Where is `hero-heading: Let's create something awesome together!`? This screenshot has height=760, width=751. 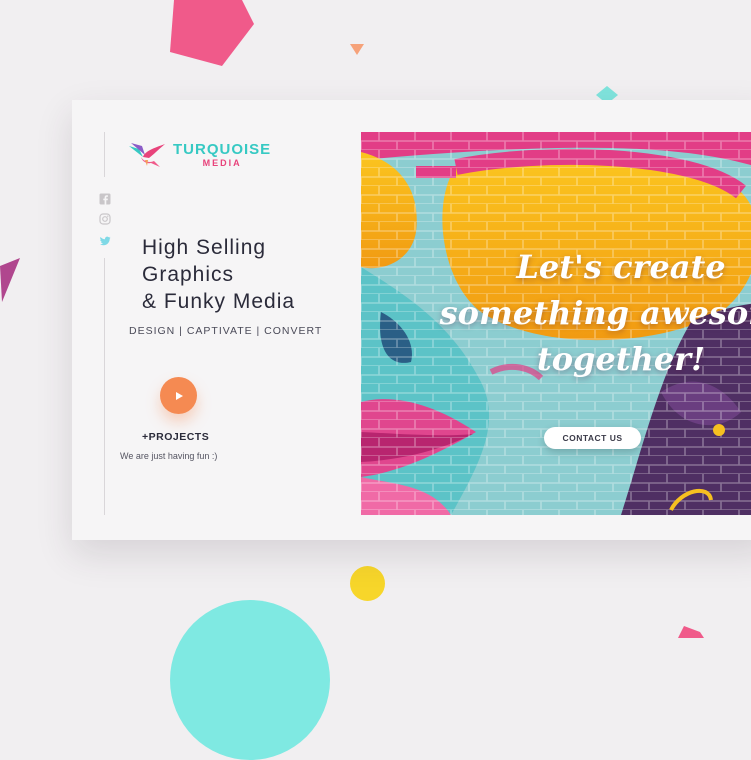
hero-heading: Let's create something awesome together! is located at coordinates (581, 313).